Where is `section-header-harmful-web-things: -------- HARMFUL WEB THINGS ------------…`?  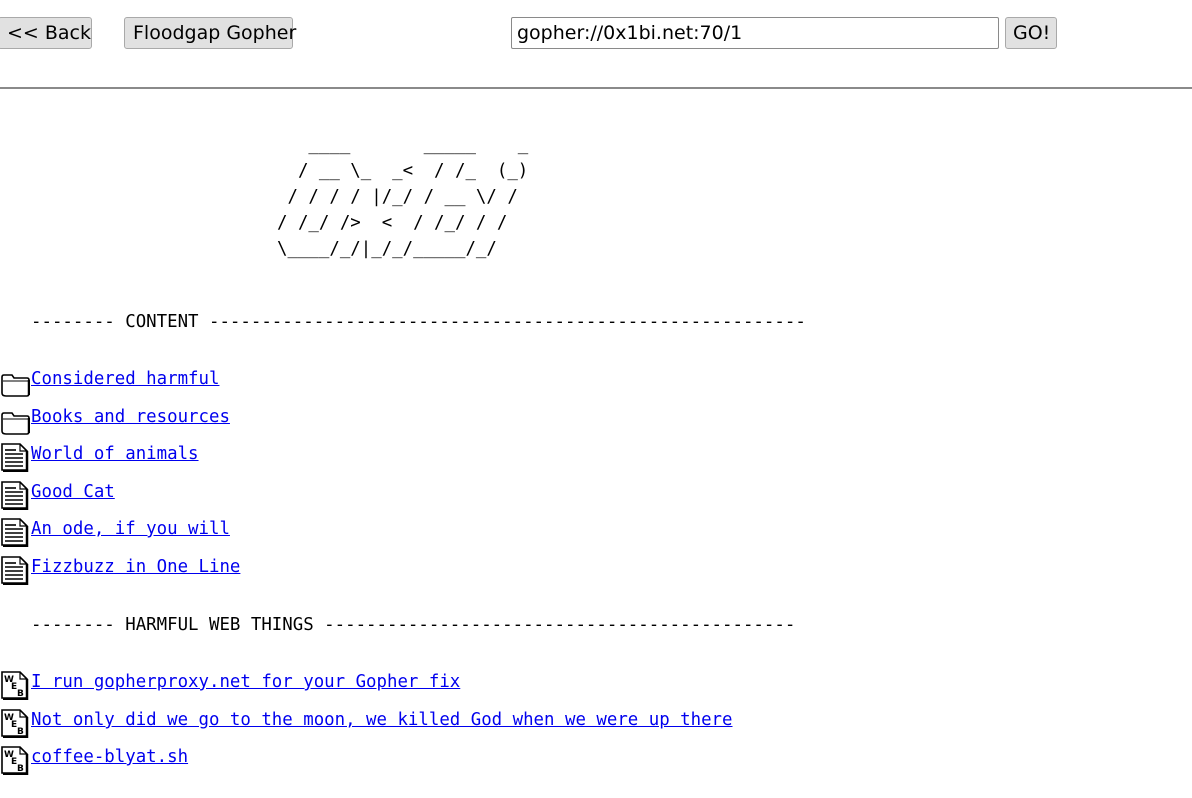
section-header-harmful-web-things: -------- HARMFUL WEB THINGS ------------… is located at coordinates (413, 625).